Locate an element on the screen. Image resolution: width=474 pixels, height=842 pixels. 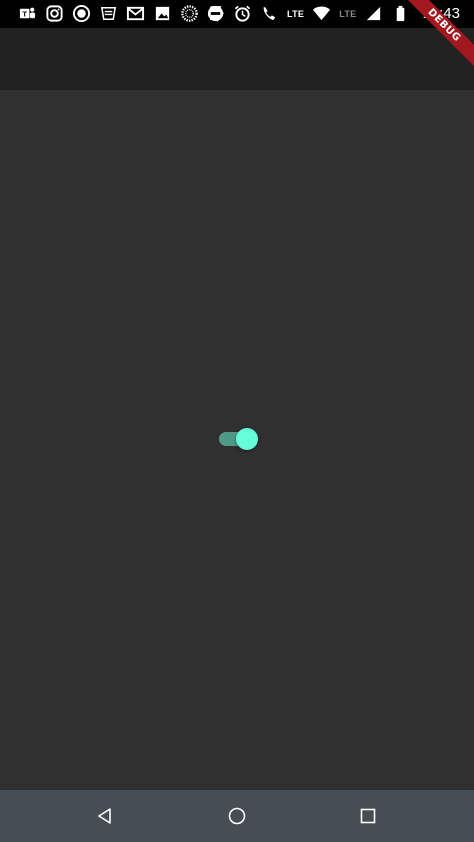
status-right-icons: LTE LTE 12:43 is located at coordinates (333, 13).